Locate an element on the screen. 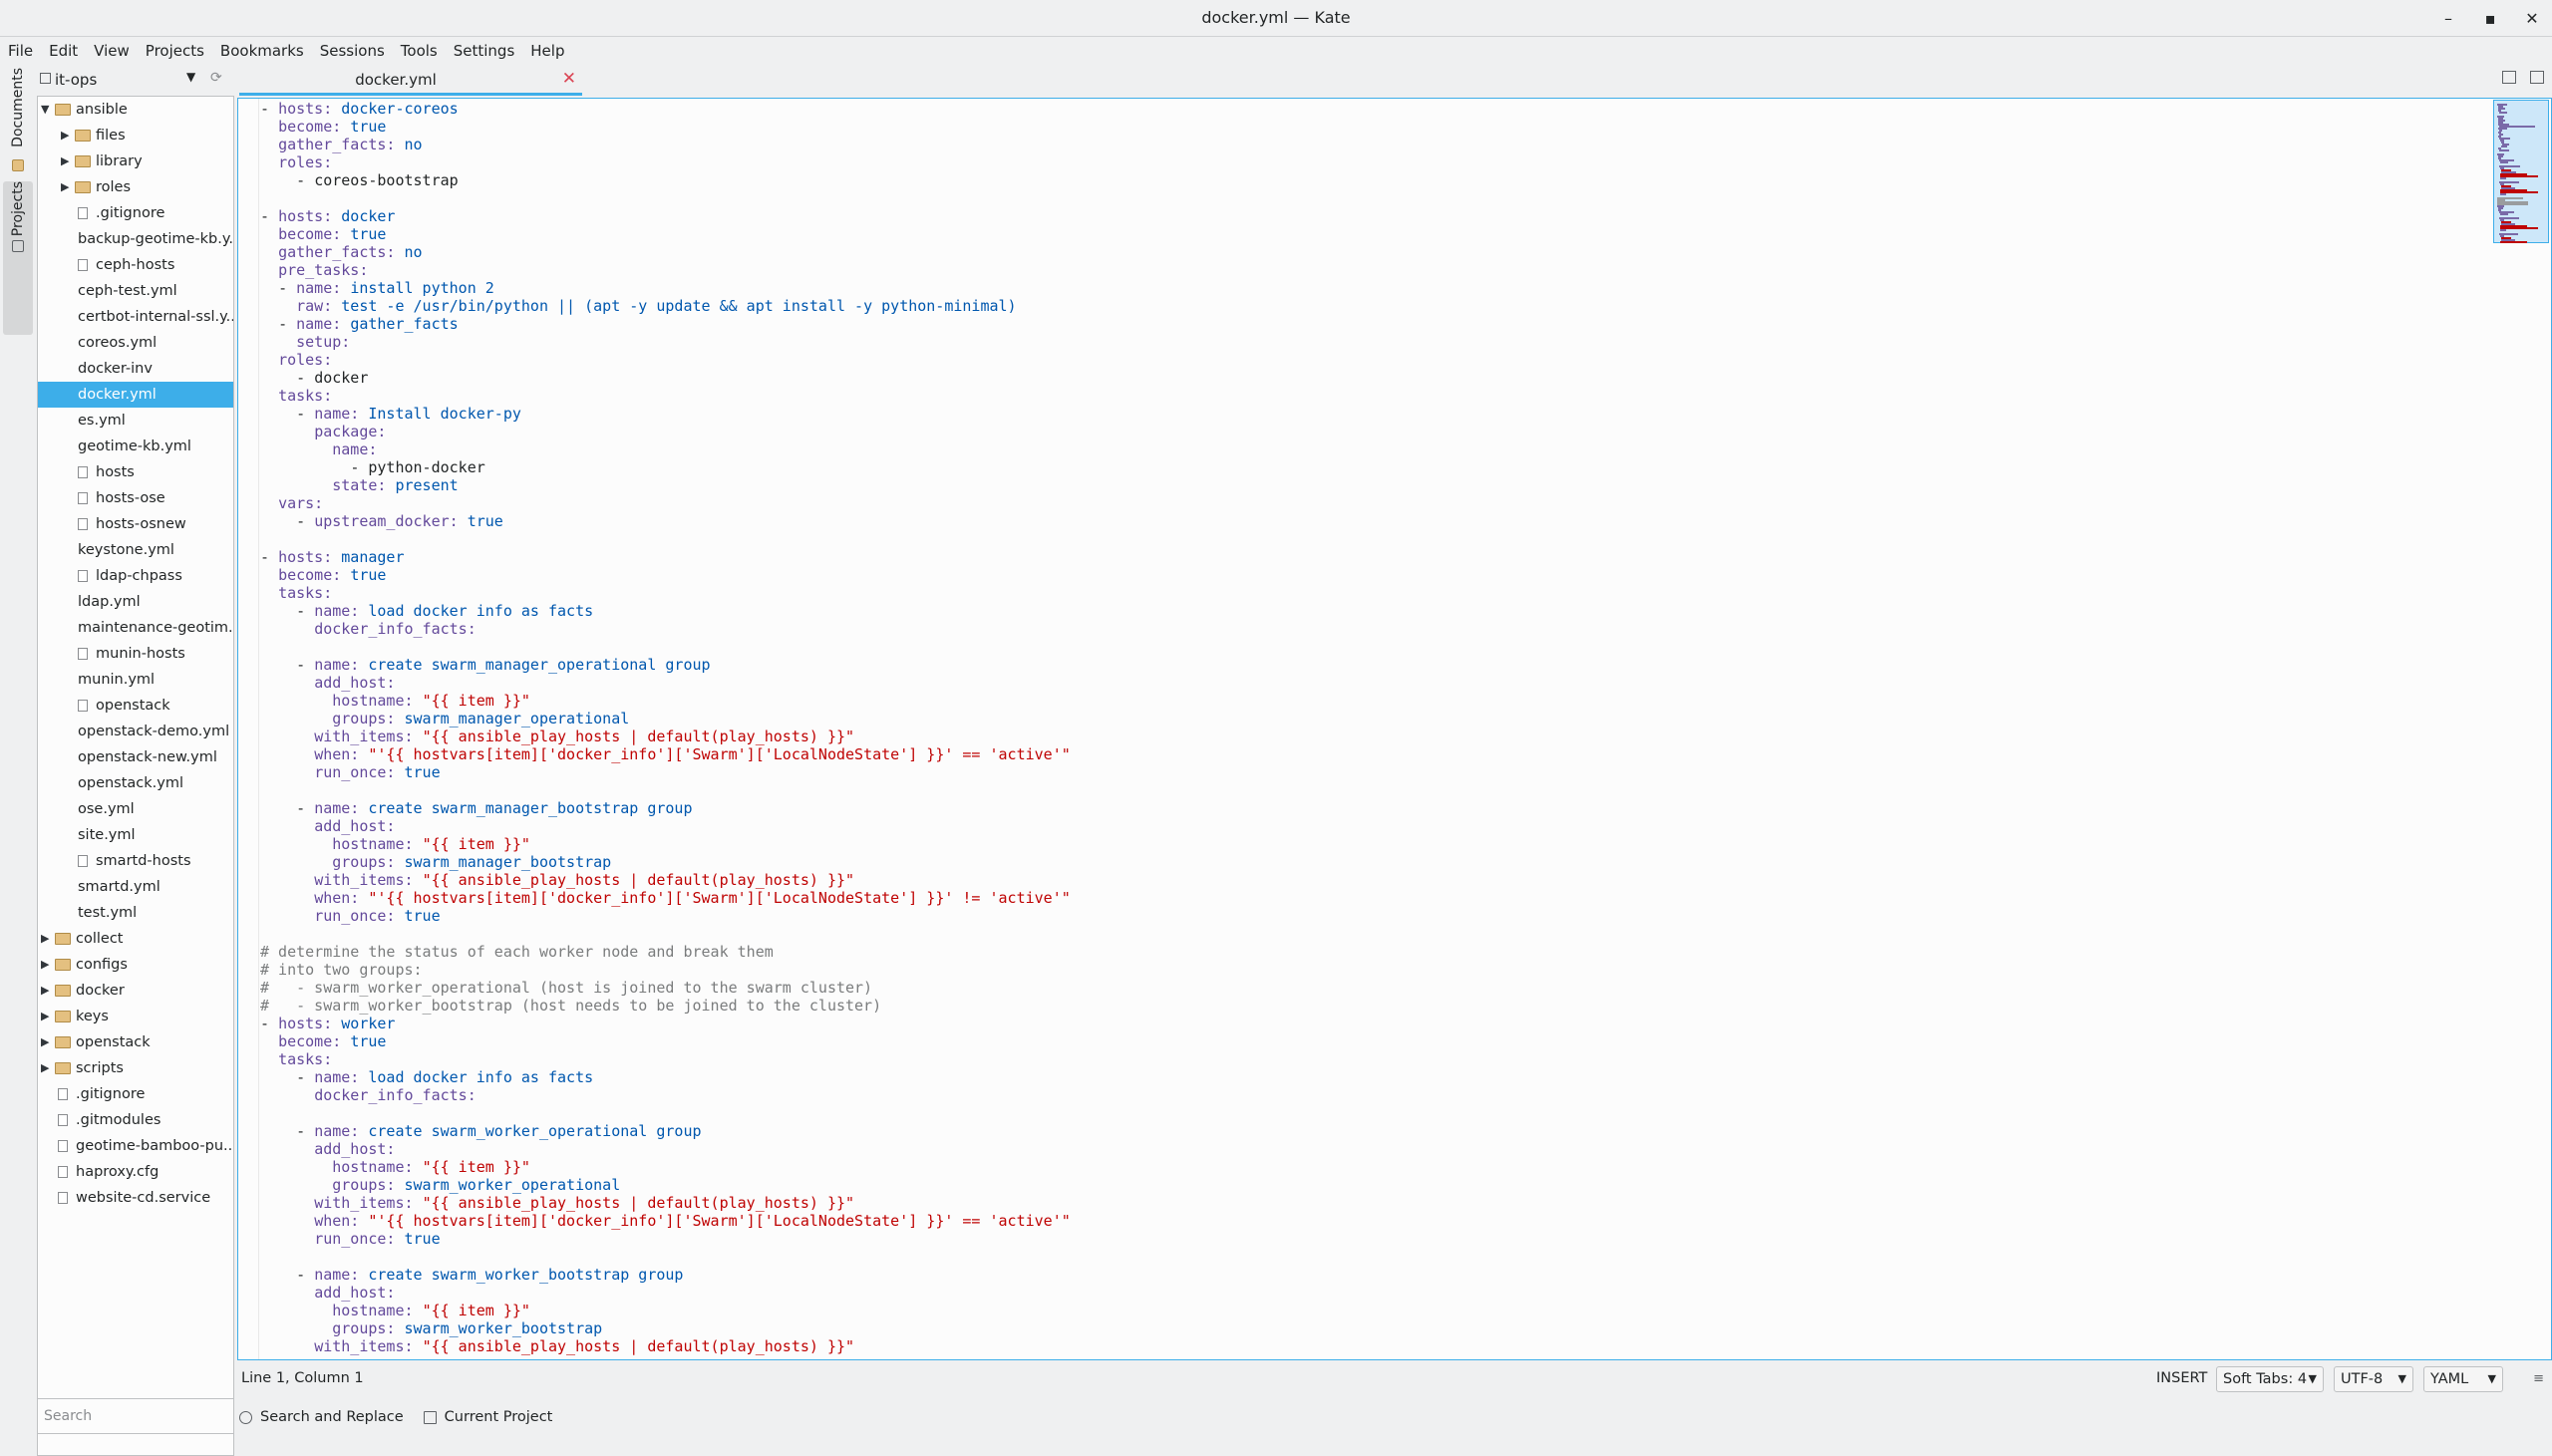  menu-icon: ≡ is located at coordinates (2538, 1378).